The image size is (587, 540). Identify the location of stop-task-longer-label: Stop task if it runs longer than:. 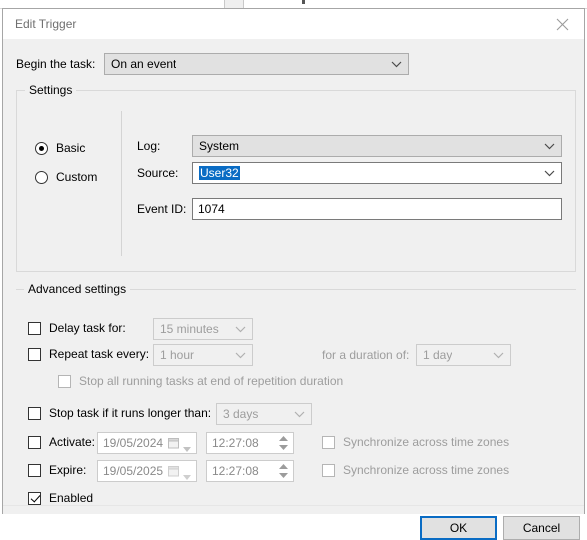
(130, 413).